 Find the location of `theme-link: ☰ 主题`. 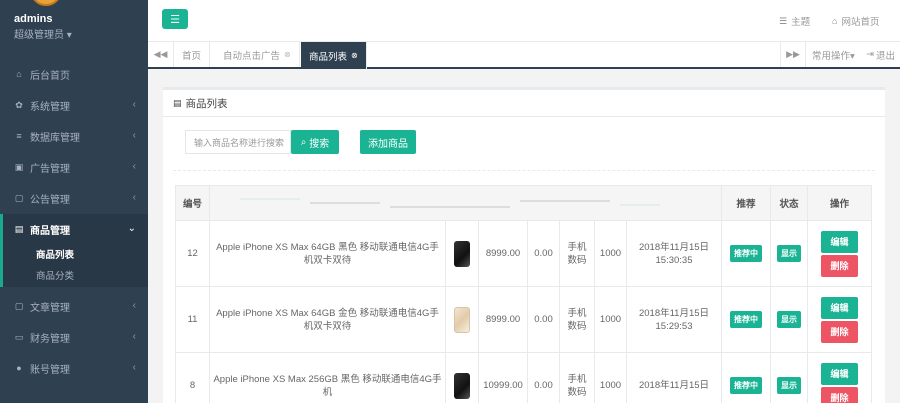

theme-link: ☰ 主题 is located at coordinates (795, 21).